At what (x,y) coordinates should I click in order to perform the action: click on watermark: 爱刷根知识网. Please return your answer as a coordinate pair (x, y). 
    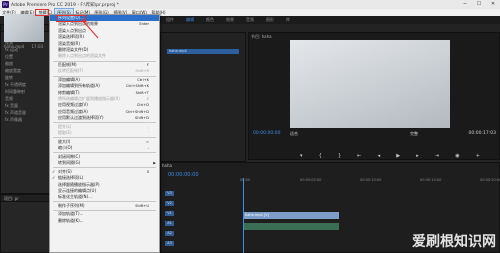
    Looking at the image, I should click on (454, 242).